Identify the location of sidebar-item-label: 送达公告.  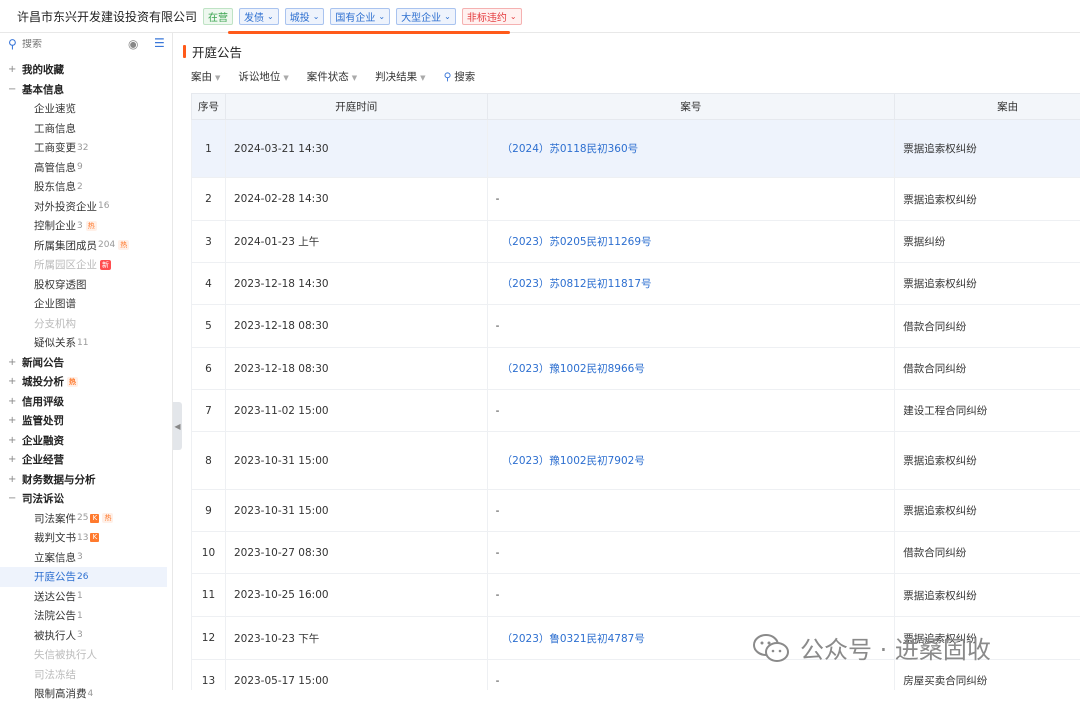
(55, 596).